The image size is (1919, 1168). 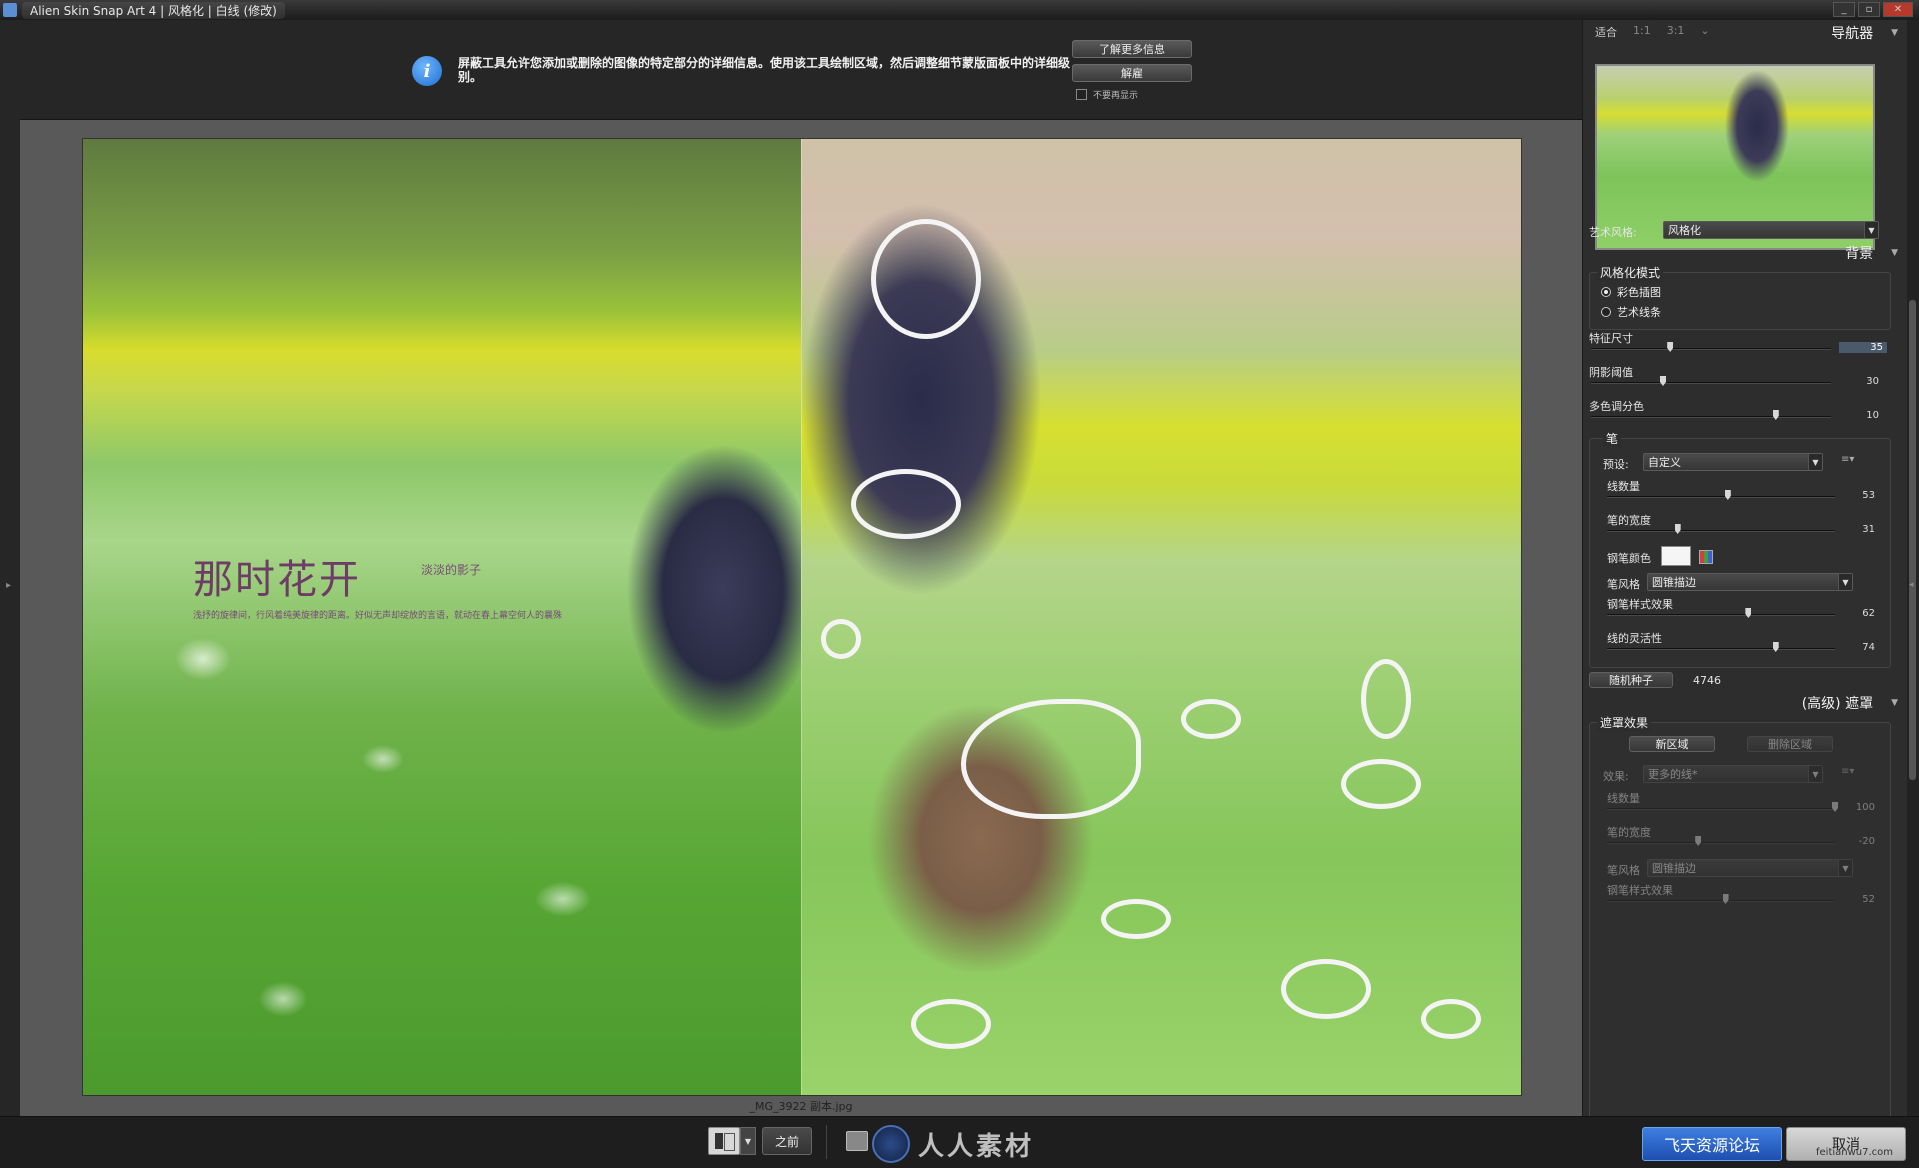 I want to click on feature-size-handle, so click(x=1670, y=347).